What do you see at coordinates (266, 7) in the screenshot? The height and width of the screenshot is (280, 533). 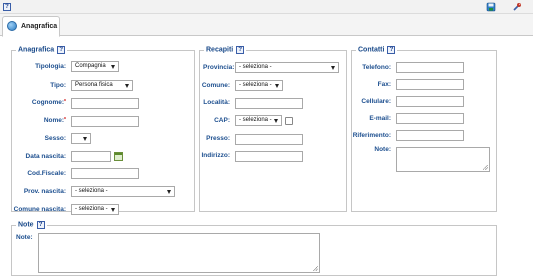 I see `top-toolbar: ?` at bounding box center [266, 7].